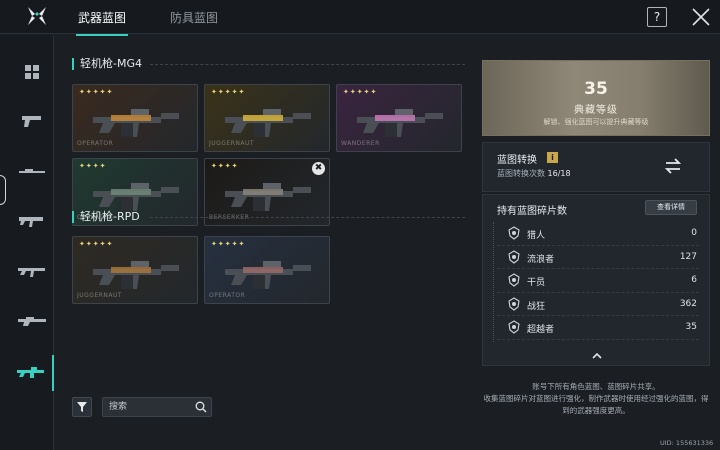 This screenshot has height=450, width=720. I want to click on shard-row: 流浪者 127, so click(598, 257).